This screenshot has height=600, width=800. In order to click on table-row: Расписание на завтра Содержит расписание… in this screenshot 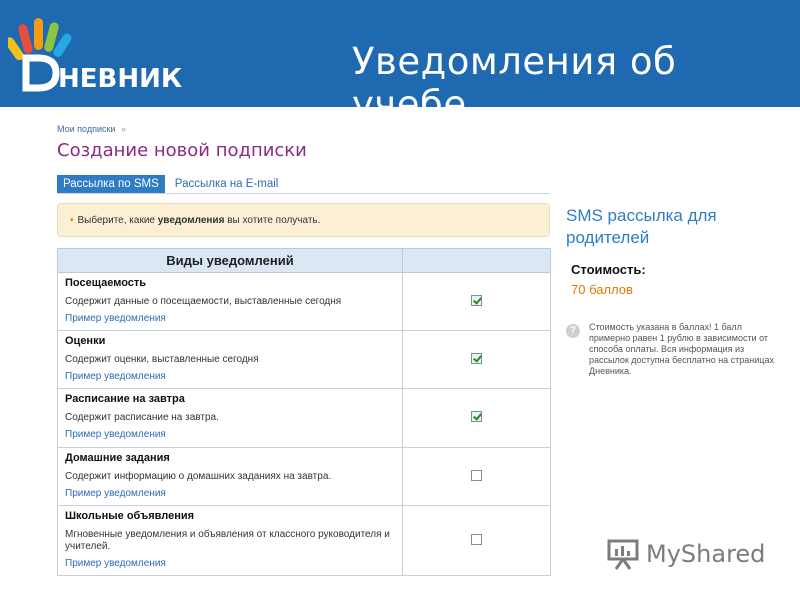, I will do `click(304, 418)`.